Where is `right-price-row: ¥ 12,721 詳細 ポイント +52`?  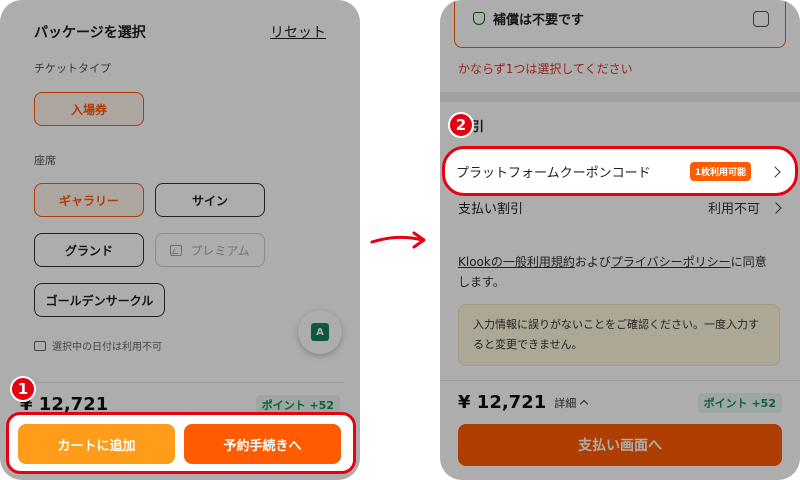 right-price-row: ¥ 12,721 詳細 ポイント +52 is located at coordinates (620, 402).